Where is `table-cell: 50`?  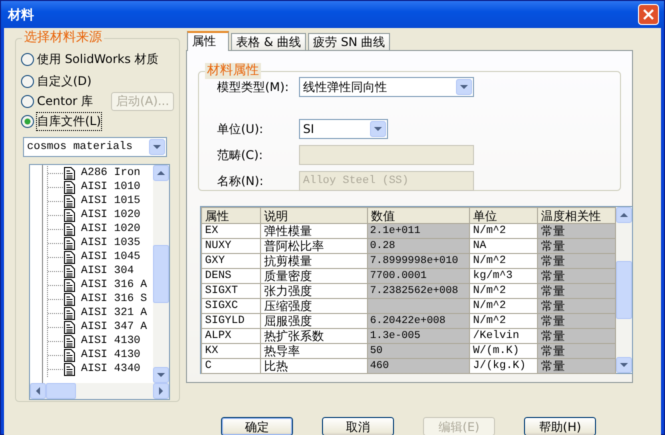
table-cell: 50 is located at coordinates (419, 351).